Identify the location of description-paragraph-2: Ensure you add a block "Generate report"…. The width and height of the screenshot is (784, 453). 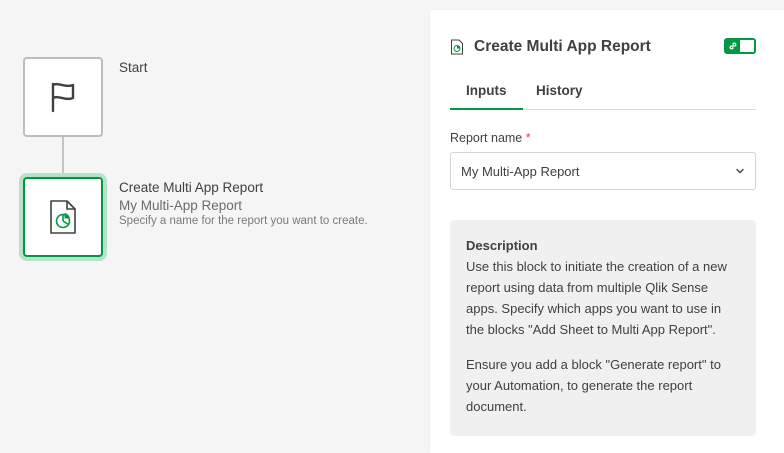
(593, 385).